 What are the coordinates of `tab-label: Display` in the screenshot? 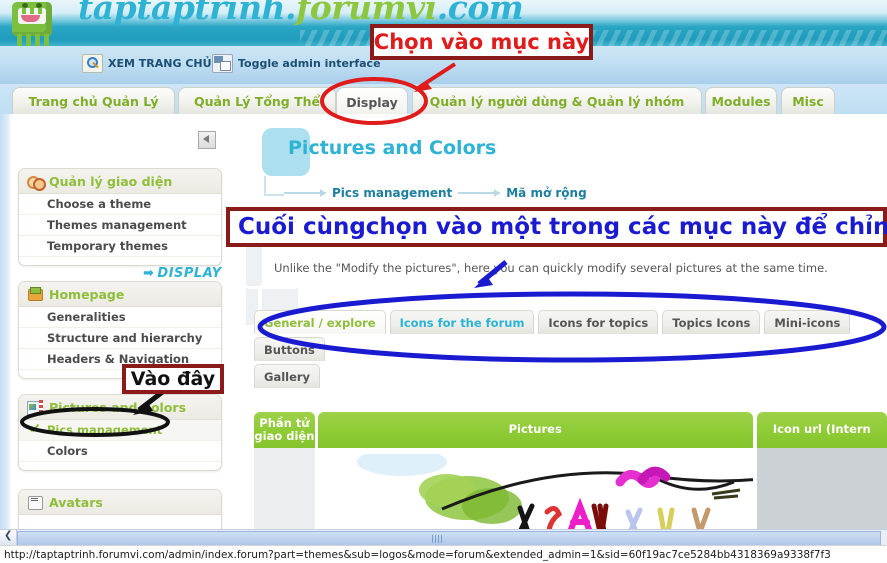 It's located at (372, 102).